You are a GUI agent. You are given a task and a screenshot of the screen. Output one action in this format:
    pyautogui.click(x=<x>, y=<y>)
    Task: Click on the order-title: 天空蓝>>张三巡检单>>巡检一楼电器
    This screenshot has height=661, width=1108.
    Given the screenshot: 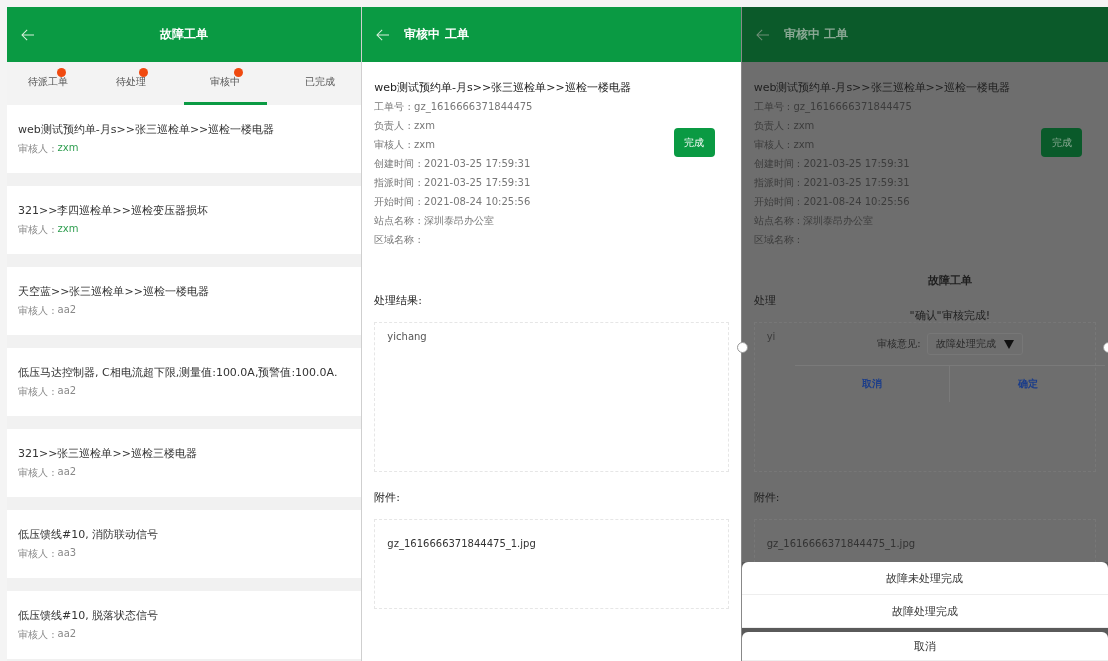 What is the action you would take?
    pyautogui.click(x=114, y=291)
    